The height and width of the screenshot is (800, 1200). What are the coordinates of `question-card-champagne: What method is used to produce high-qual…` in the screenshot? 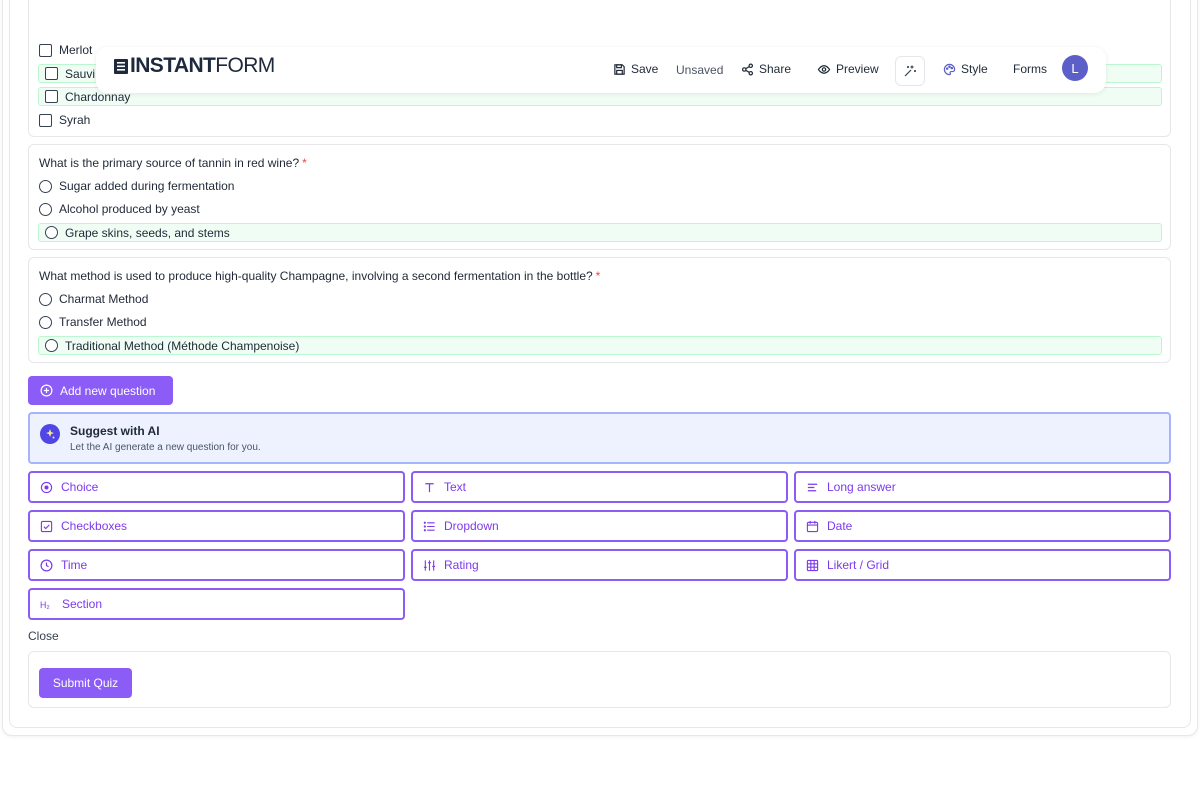 It's located at (599, 310).